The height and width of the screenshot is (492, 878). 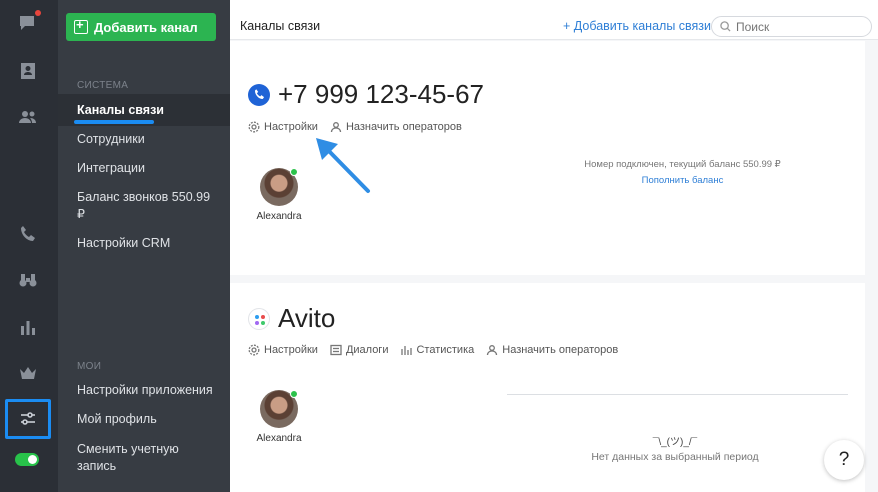 I want to click on online-toggle, so click(x=27, y=459).